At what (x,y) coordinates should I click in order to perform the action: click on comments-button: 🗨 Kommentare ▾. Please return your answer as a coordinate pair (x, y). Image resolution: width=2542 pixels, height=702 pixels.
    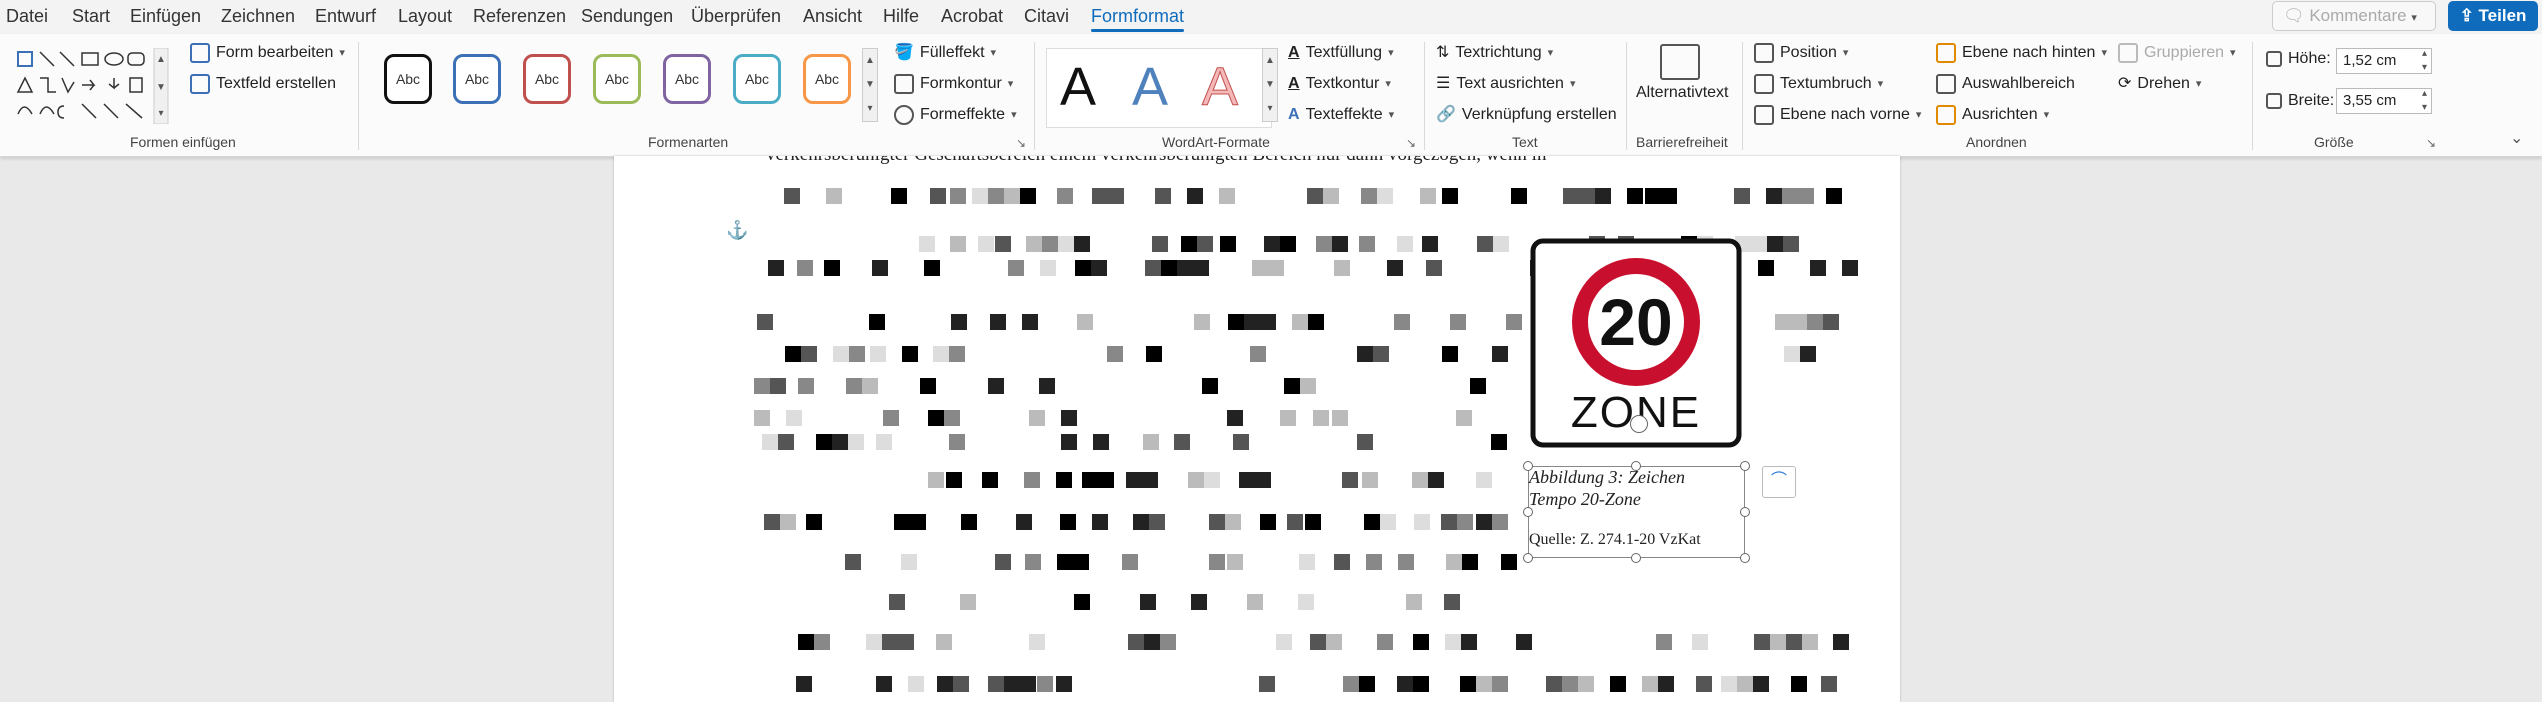
    Looking at the image, I should click on (2354, 16).